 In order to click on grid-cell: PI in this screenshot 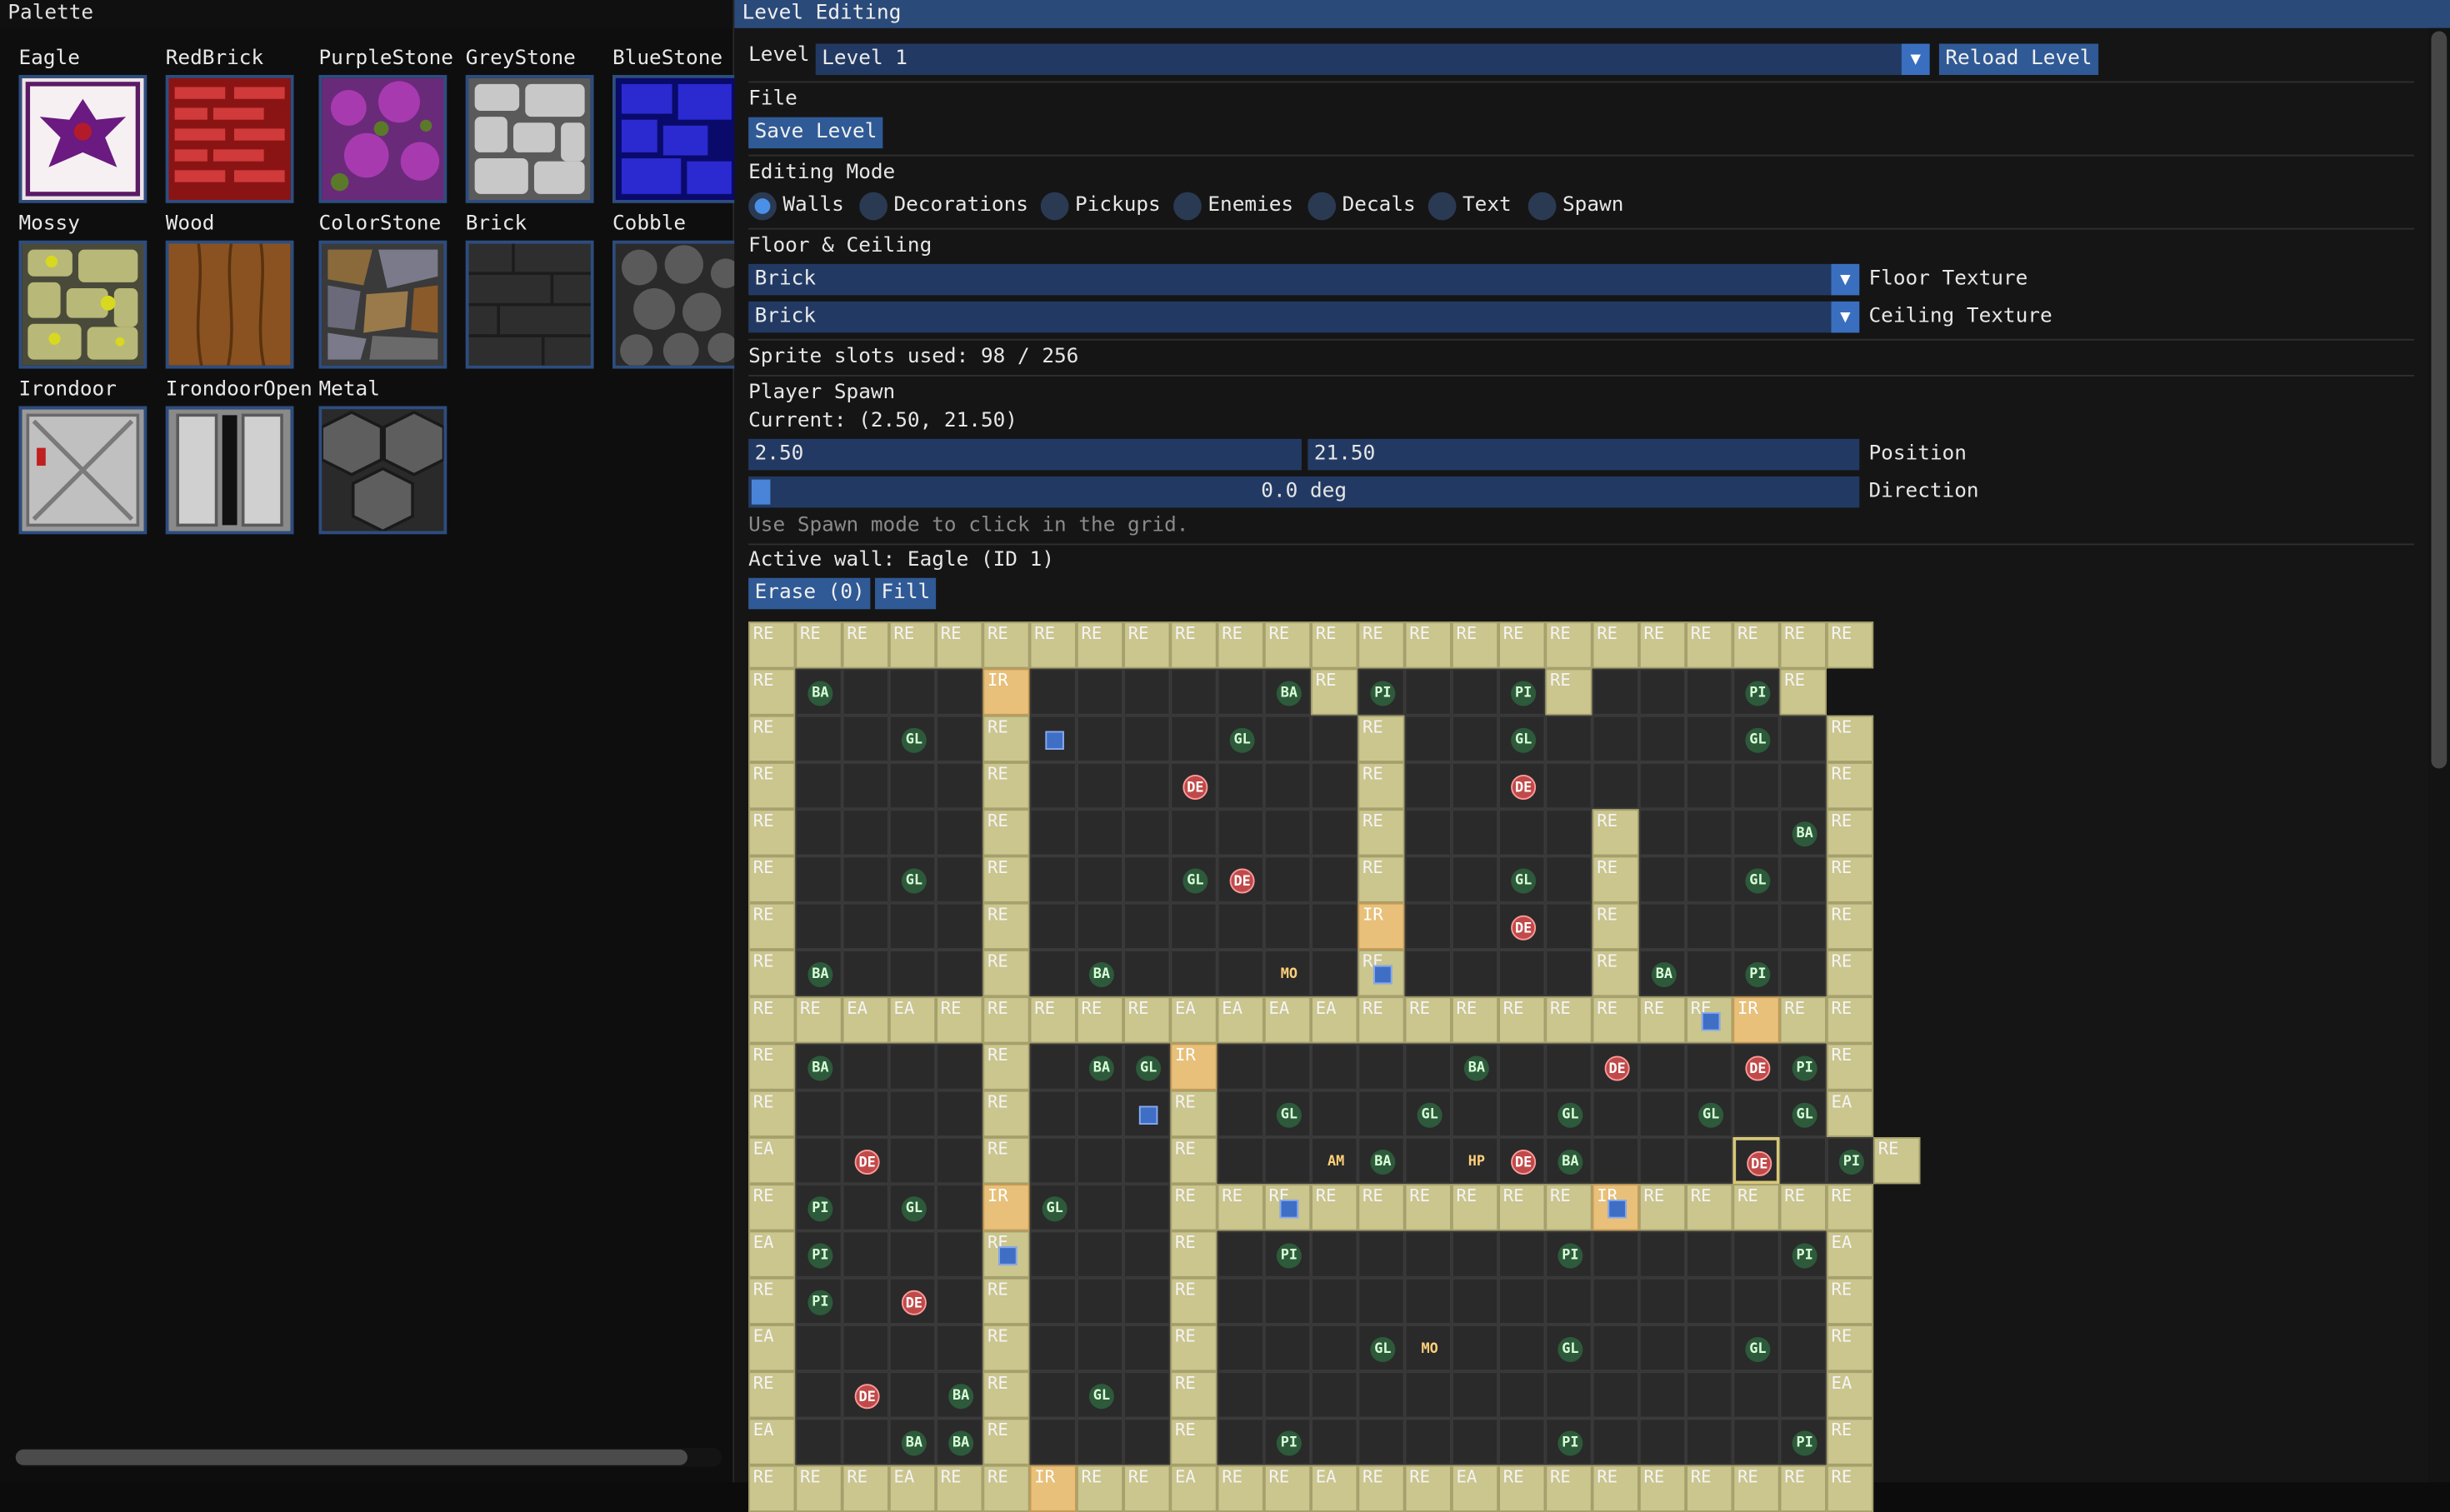, I will do `click(1287, 1442)`.